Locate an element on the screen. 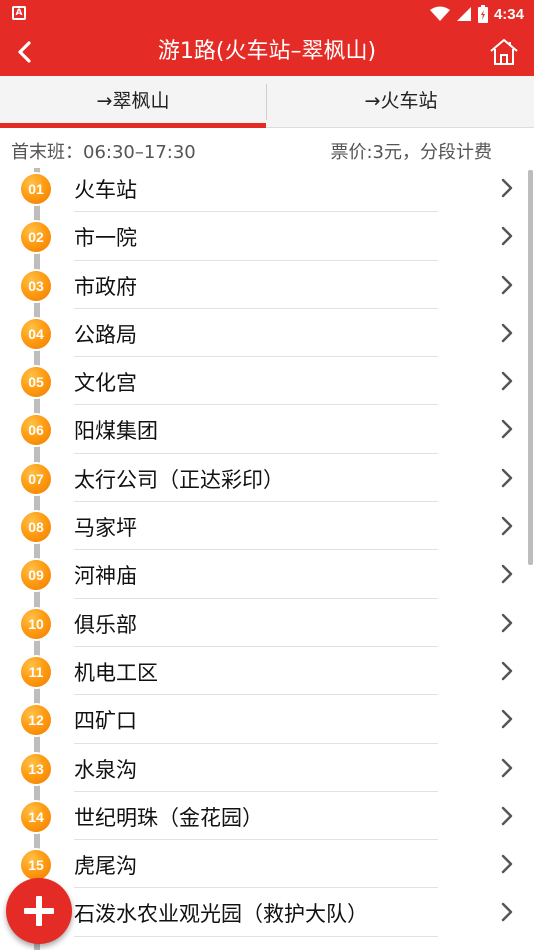 Image resolution: width=534 pixels, height=950 pixels. system-tray: 4:34 is located at coordinates (476, 14).